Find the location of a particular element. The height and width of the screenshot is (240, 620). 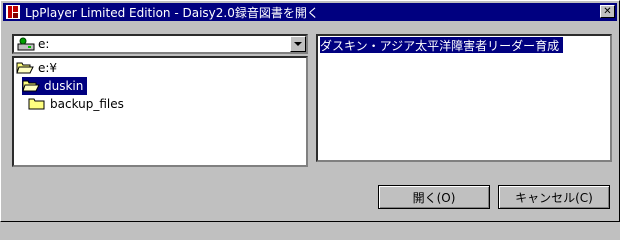

cancel-button-label: キャンセル(C) is located at coordinates (554, 197).